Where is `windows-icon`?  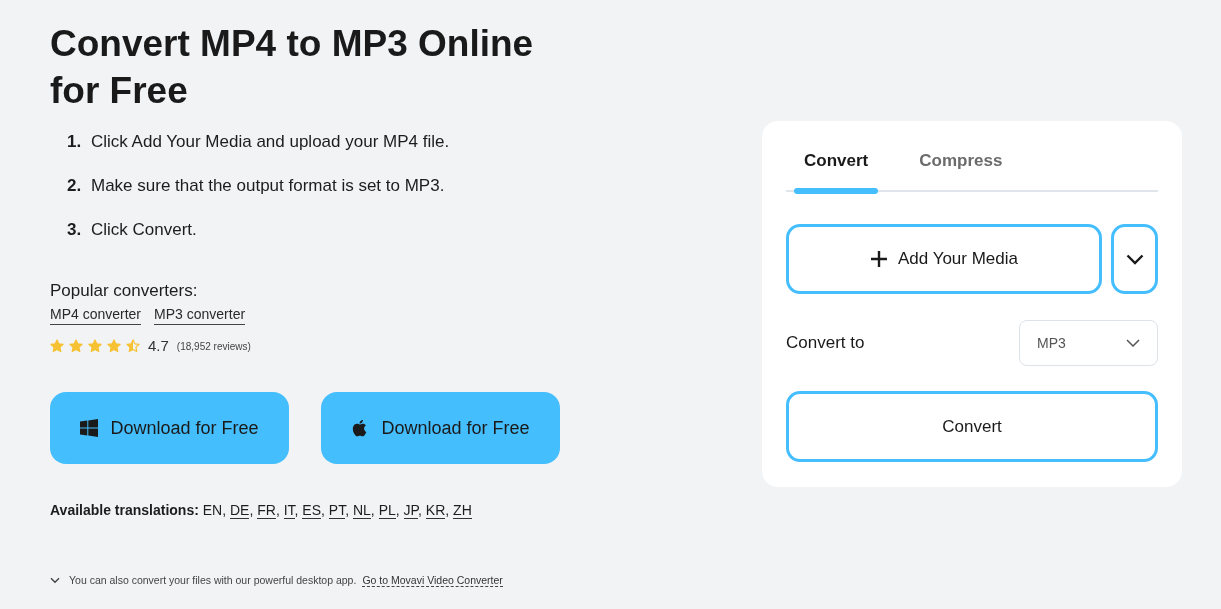 windows-icon is located at coordinates (89, 428).